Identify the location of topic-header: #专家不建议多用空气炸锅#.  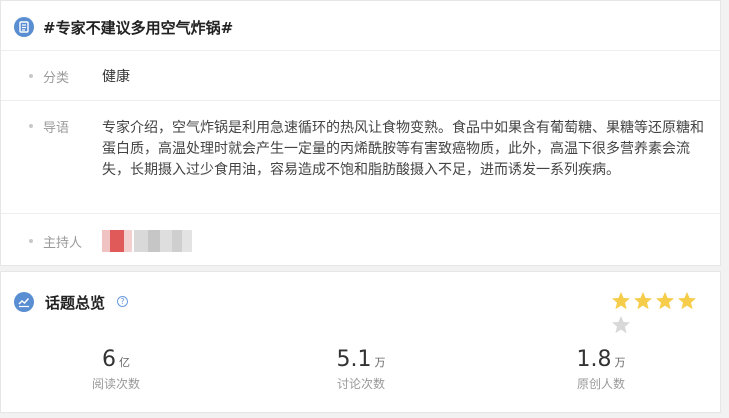
(360, 26).